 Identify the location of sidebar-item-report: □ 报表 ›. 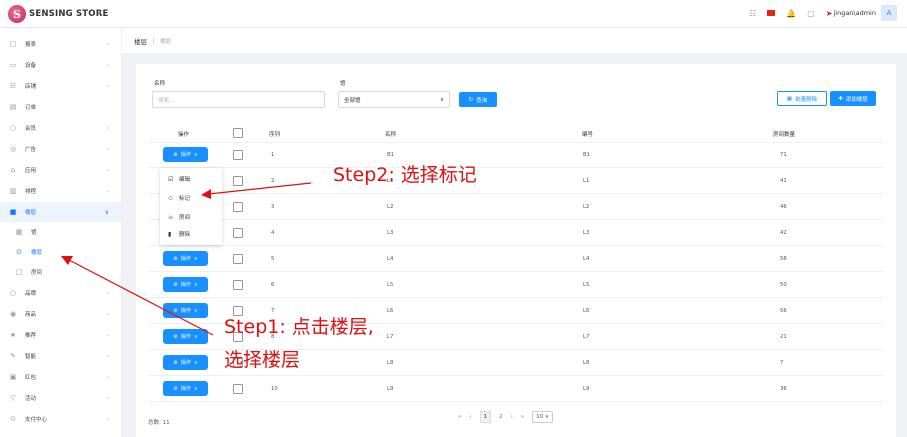
(61, 44).